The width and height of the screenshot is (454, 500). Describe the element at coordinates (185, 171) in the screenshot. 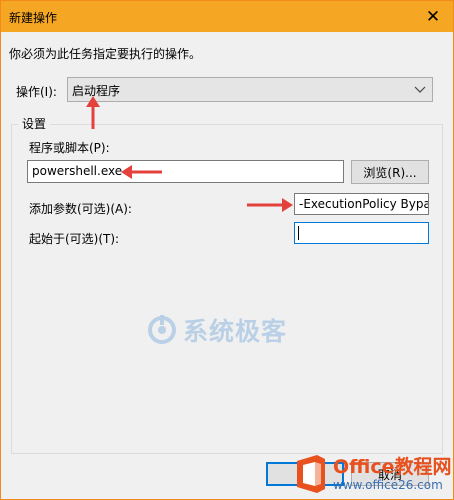

I see `program-input: powershell.exe` at that location.